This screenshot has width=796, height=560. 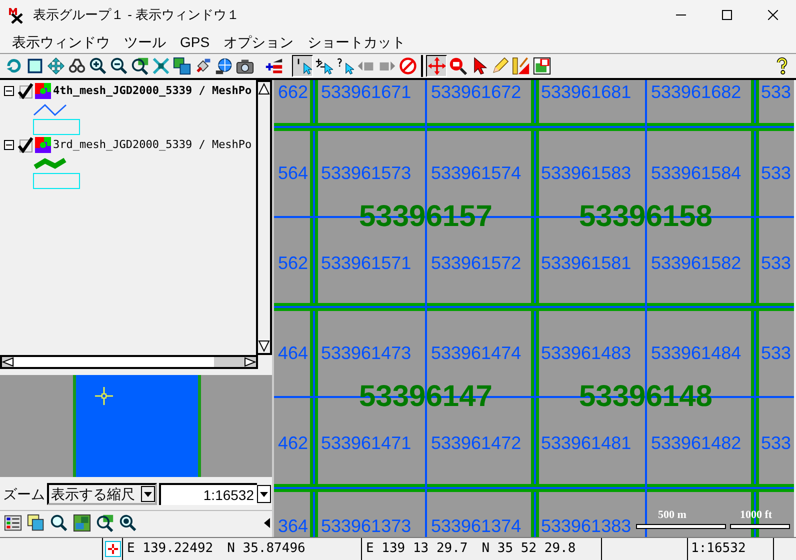 I want to click on ruler-icon, so click(x=521, y=66).